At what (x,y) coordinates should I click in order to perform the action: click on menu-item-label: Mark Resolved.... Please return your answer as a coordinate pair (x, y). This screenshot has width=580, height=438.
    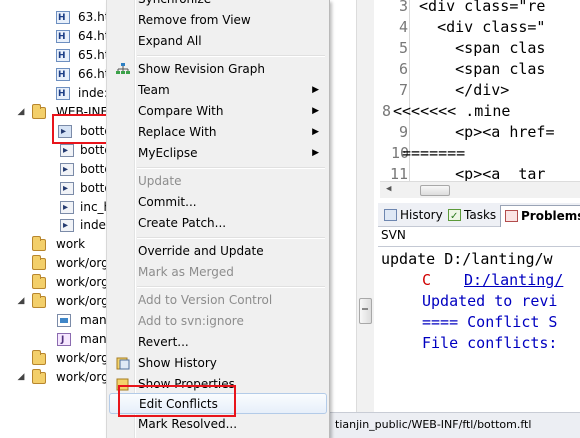
    Looking at the image, I should click on (188, 424).